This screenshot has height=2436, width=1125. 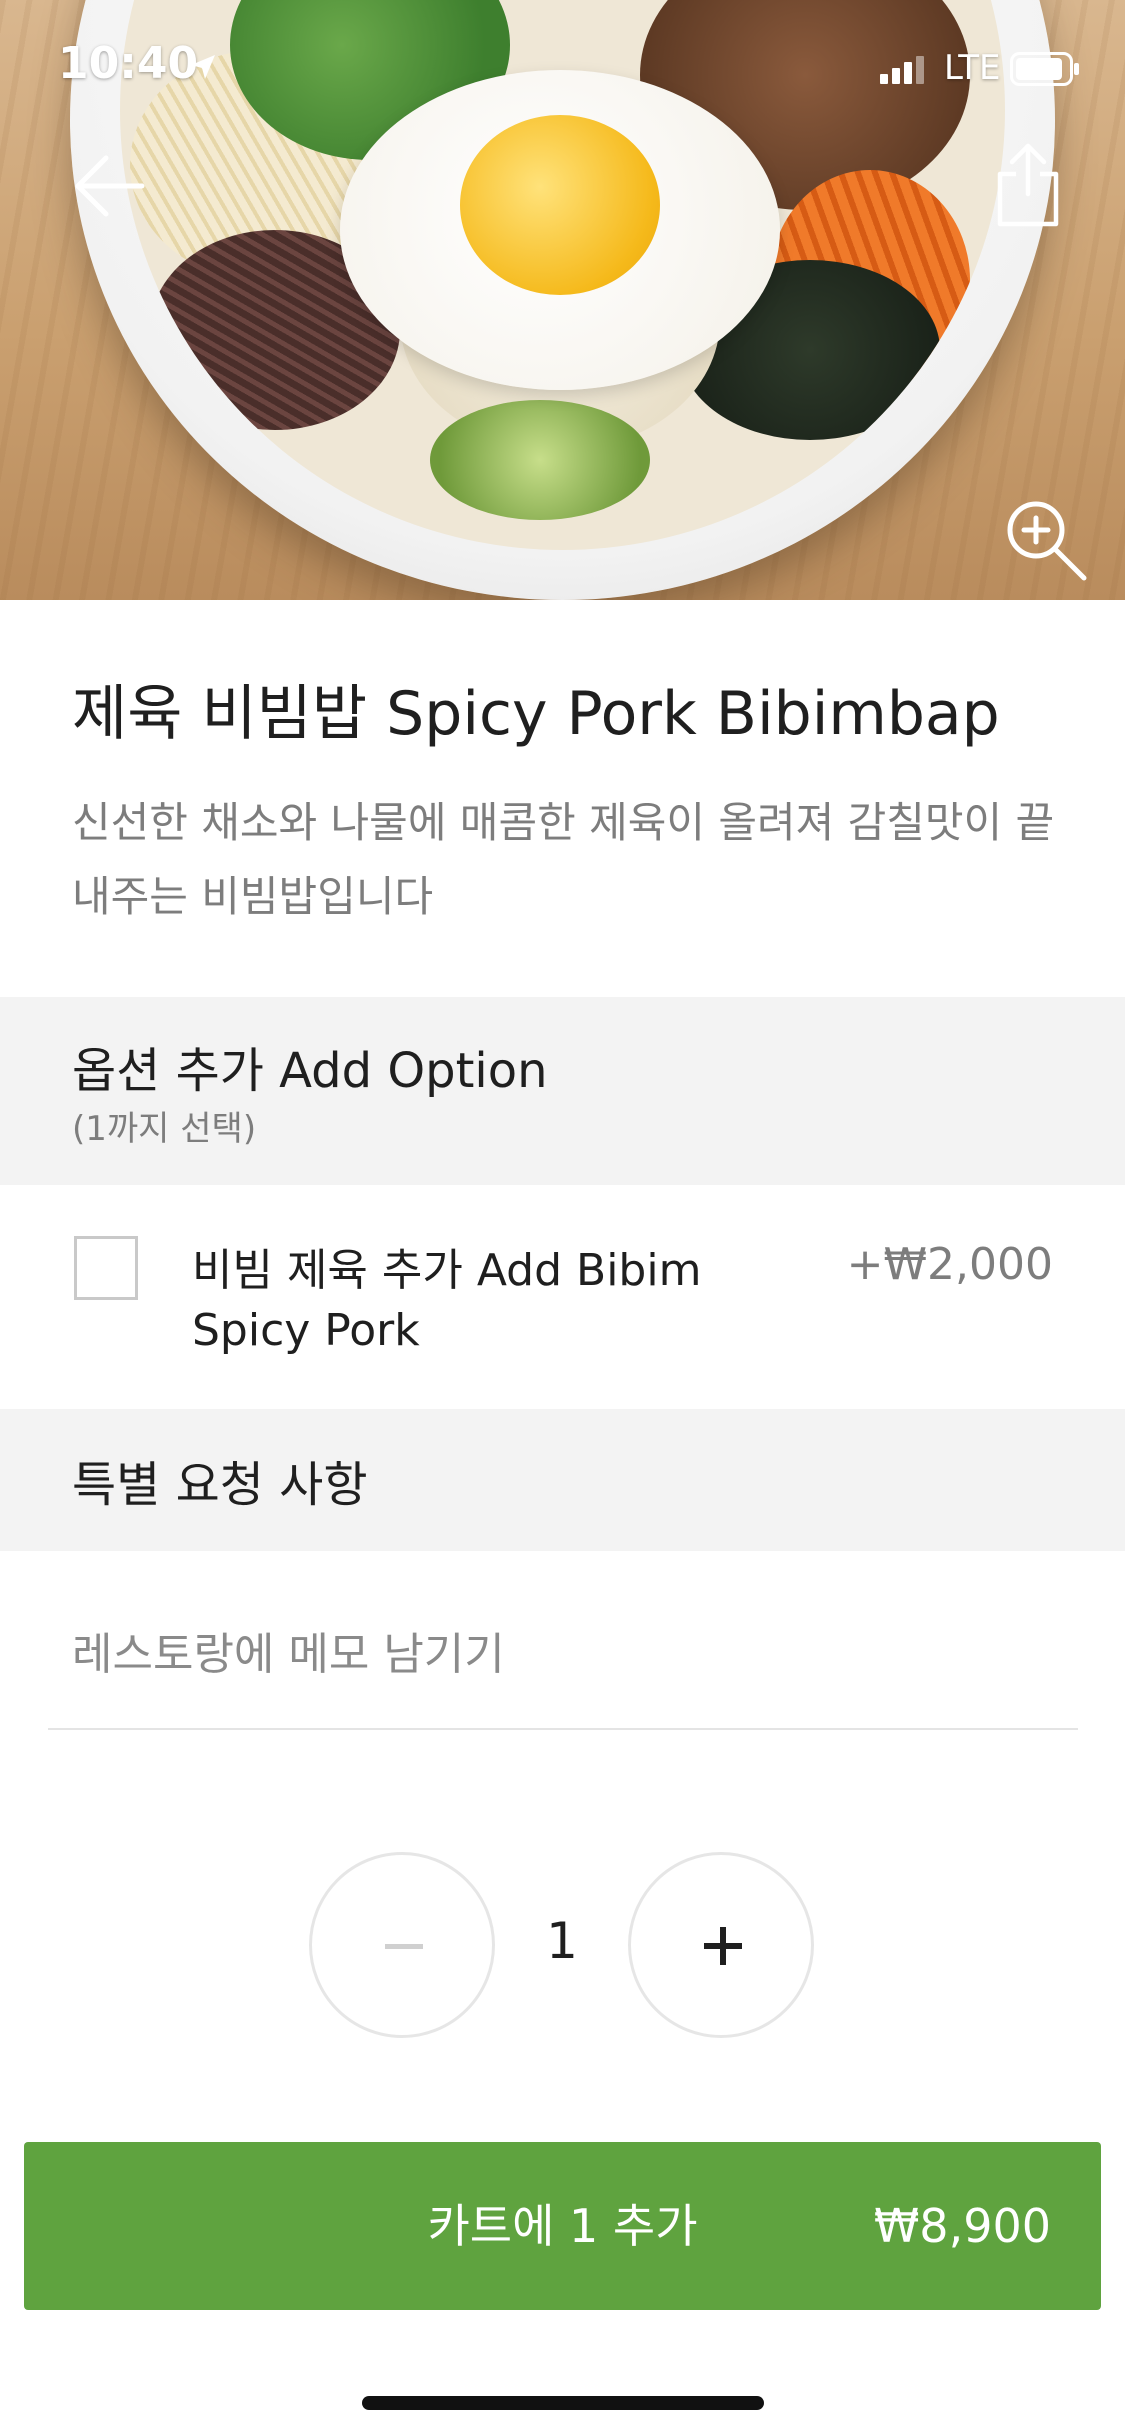 I want to click on quantity-value: 1, so click(x=562, y=1941).